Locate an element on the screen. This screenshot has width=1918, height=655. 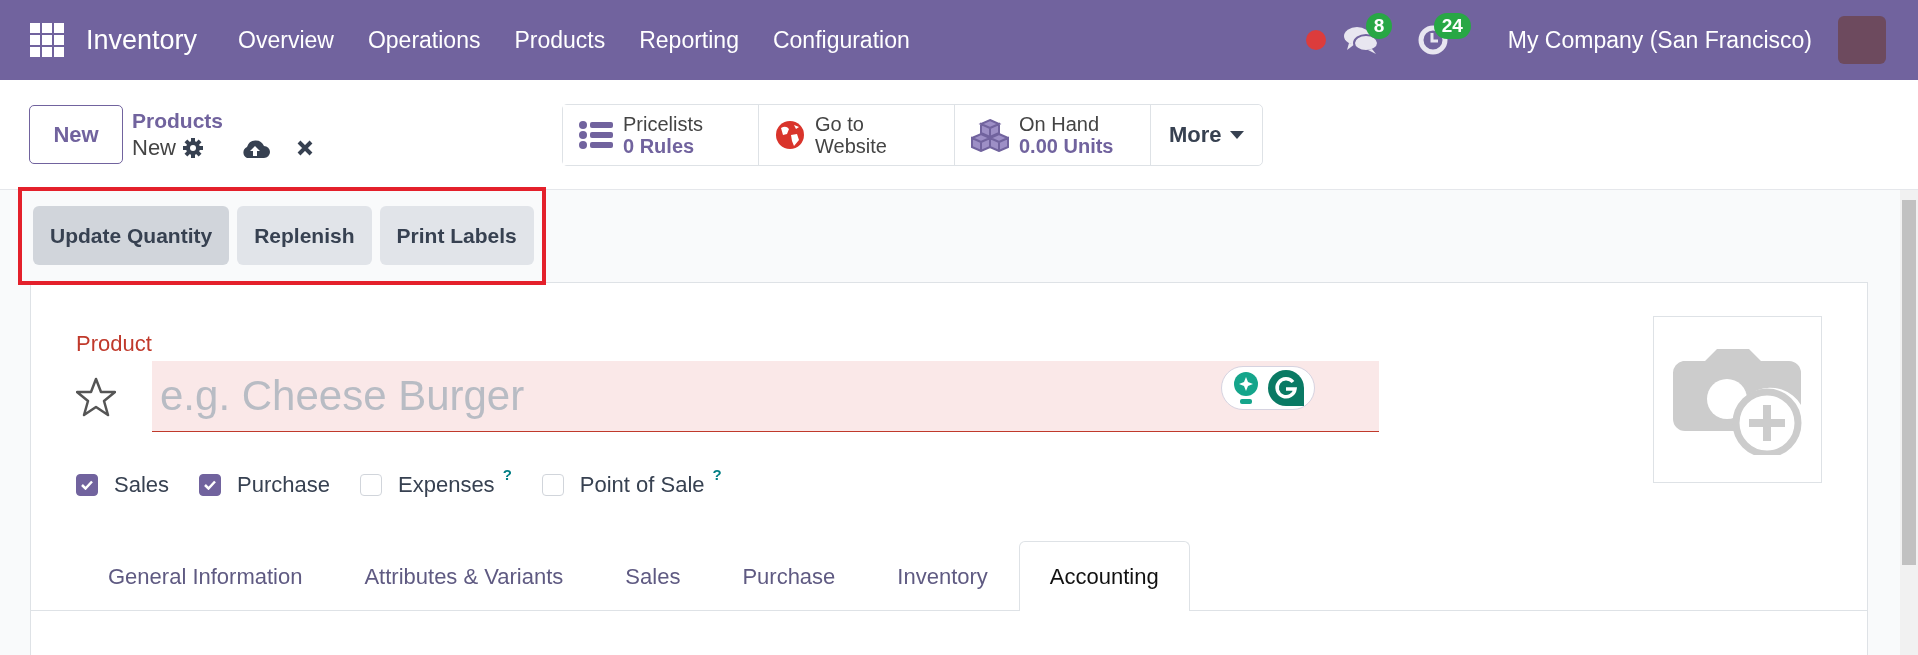
status-dot-icon is located at coordinates (1315, 40).